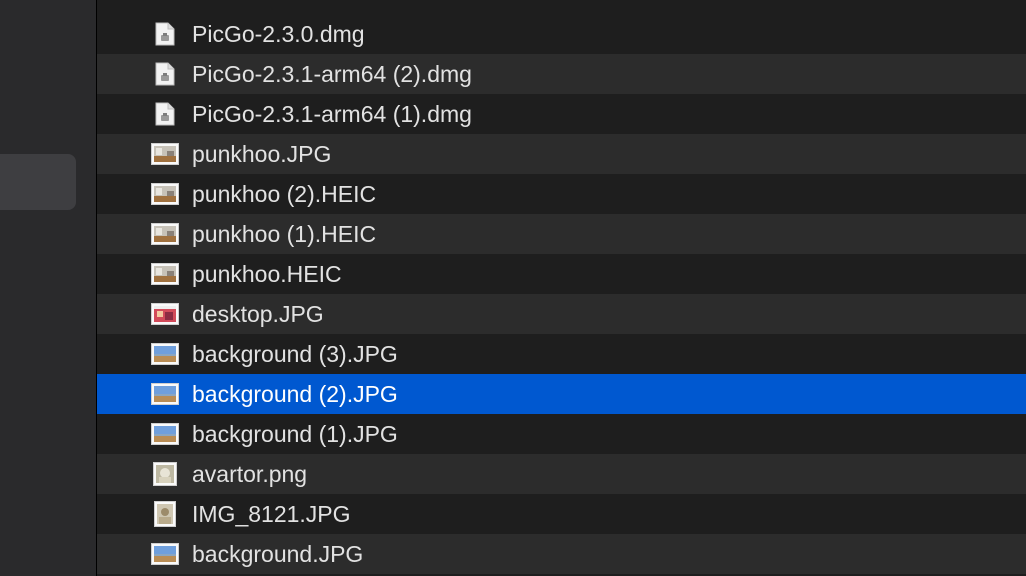 The width and height of the screenshot is (1026, 576). What do you see at coordinates (332, 74) in the screenshot?
I see `file-name: PicGo-2.3.1-arm64 (2).dmg` at bounding box center [332, 74].